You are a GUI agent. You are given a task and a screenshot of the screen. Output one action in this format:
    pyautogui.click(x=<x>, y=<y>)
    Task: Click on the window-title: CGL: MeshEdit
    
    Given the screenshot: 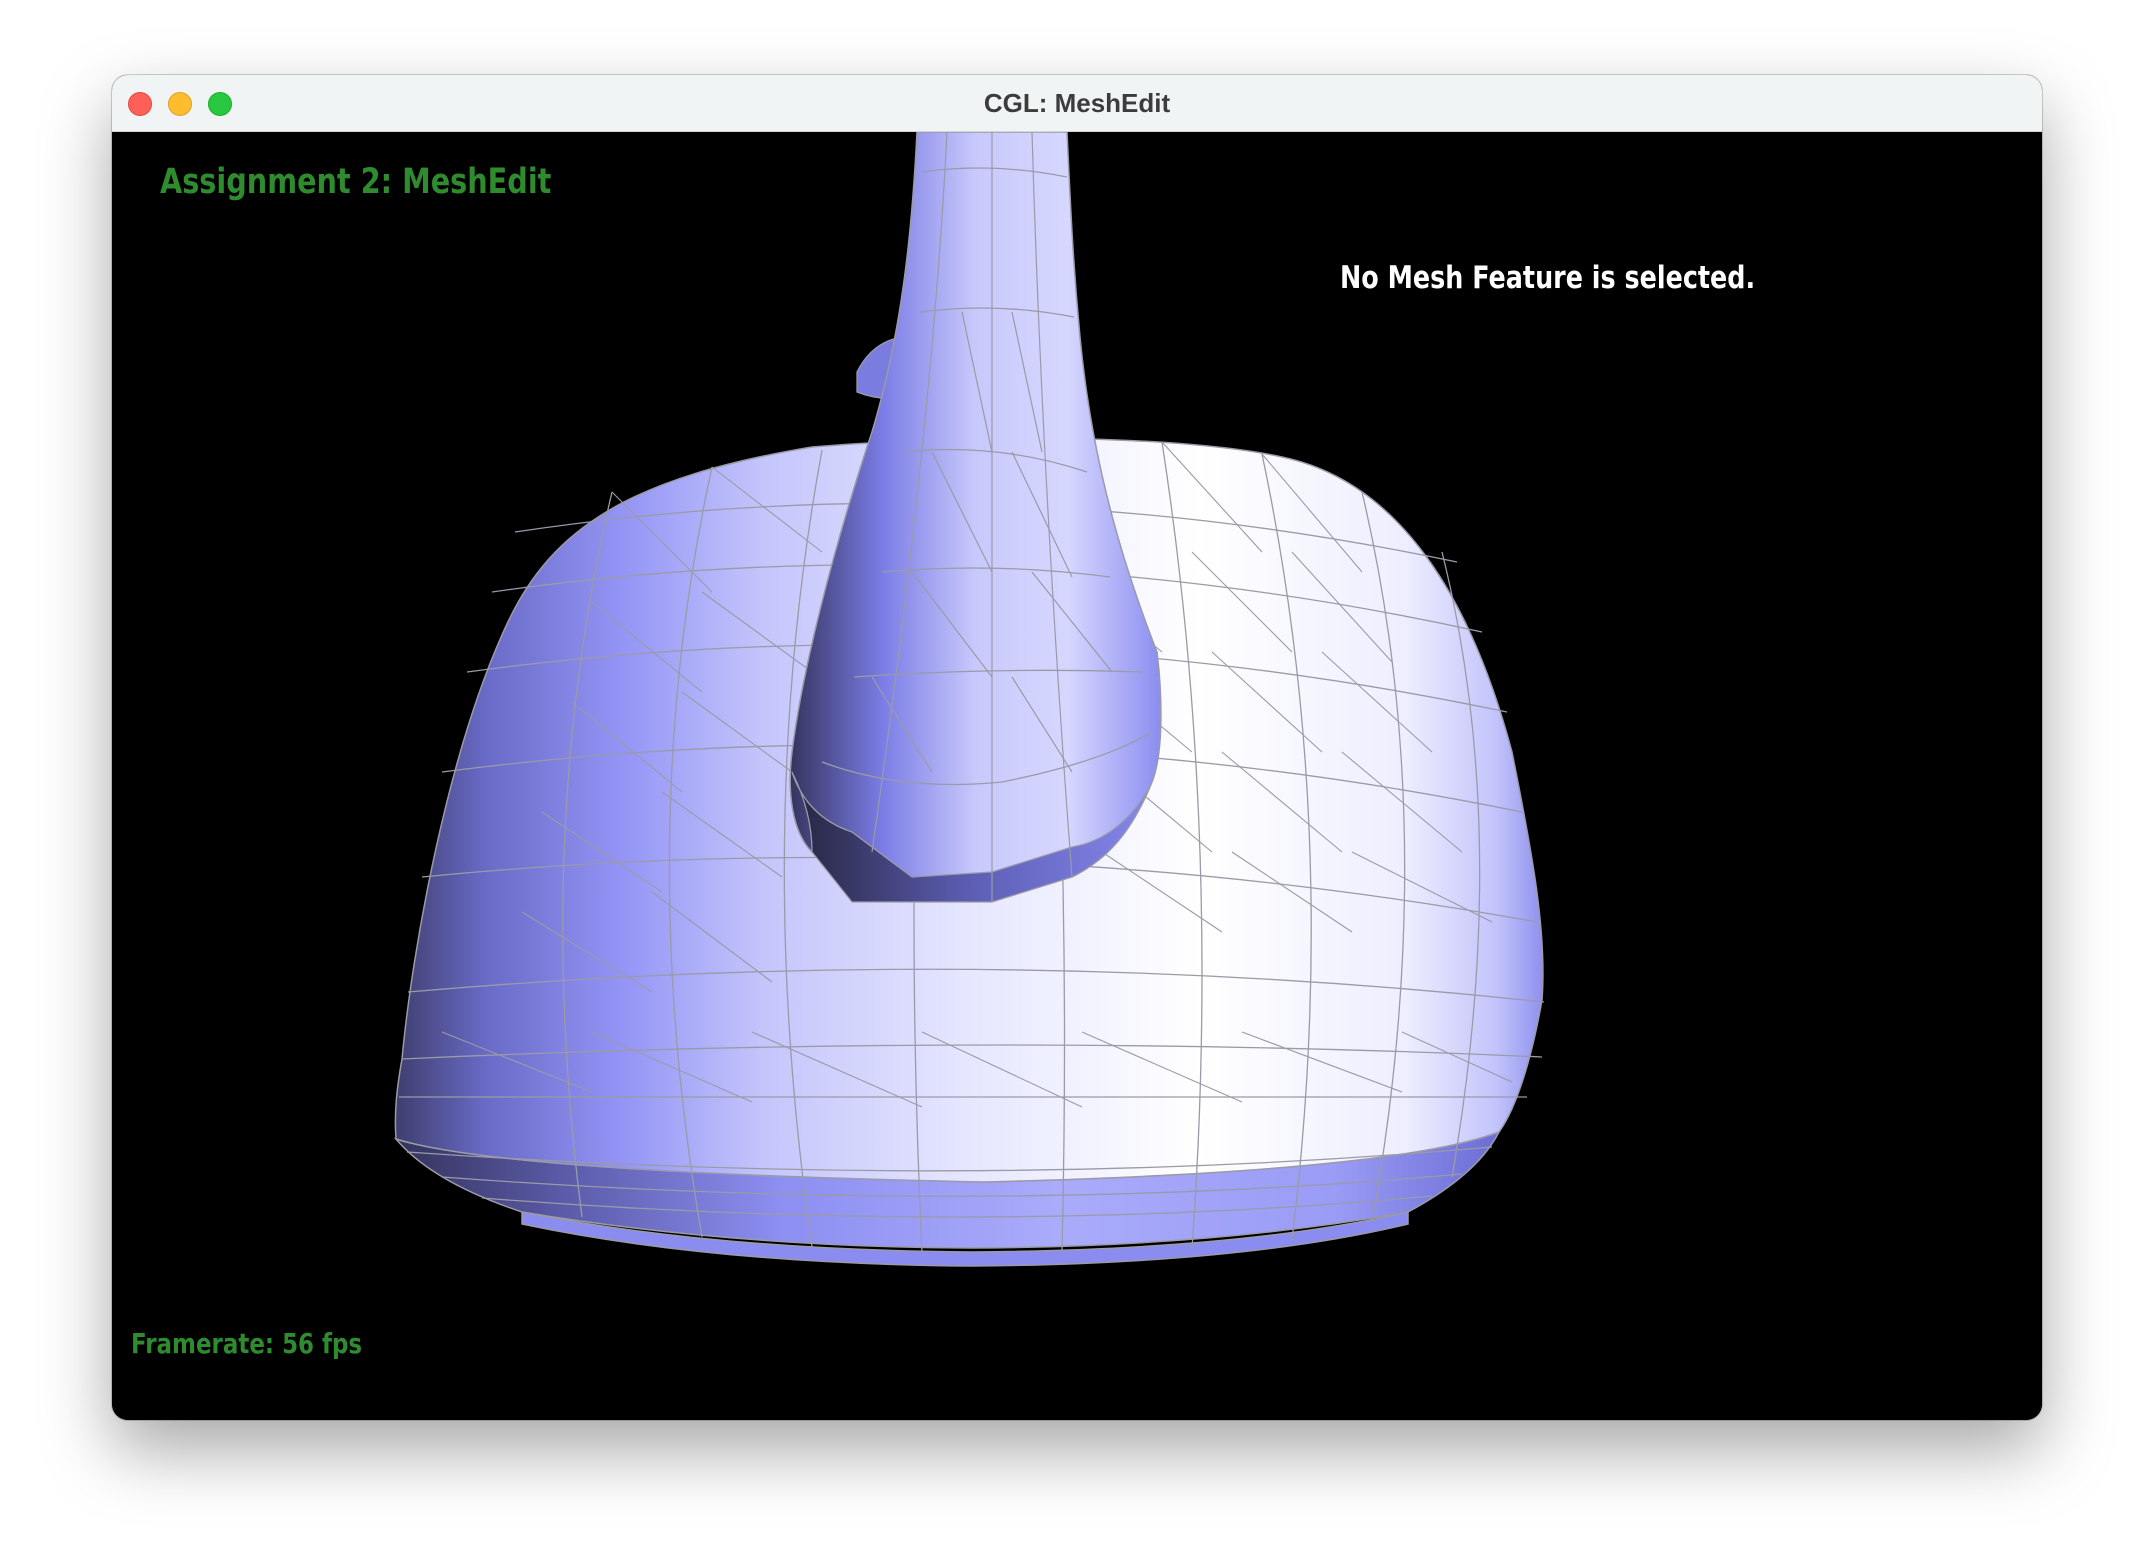 What is the action you would take?
    pyautogui.click(x=1077, y=103)
    